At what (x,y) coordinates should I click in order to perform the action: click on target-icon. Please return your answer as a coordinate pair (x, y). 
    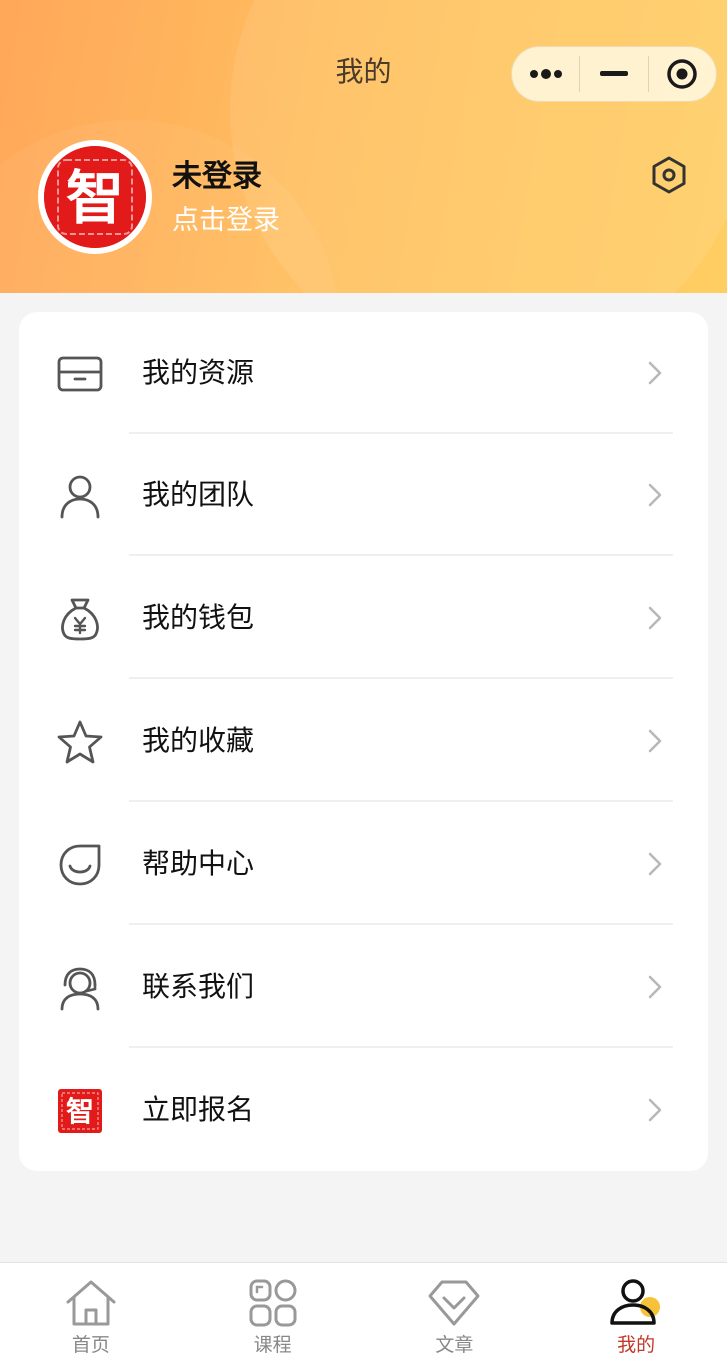
    Looking at the image, I should click on (682, 74).